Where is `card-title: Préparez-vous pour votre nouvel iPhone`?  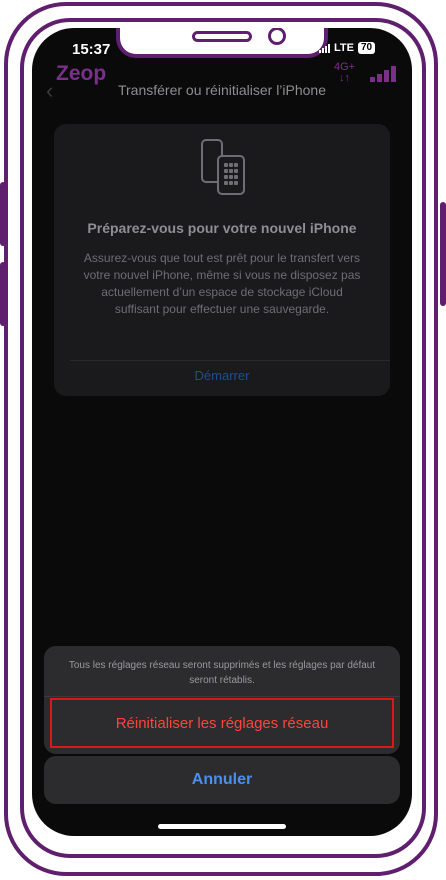
card-title: Préparez-vous pour votre nouvel iPhone is located at coordinates (222, 228).